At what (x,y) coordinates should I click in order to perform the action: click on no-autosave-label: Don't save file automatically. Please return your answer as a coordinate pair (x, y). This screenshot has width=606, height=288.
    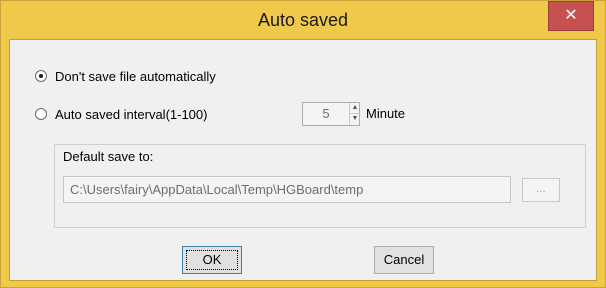
    Looking at the image, I should click on (135, 76).